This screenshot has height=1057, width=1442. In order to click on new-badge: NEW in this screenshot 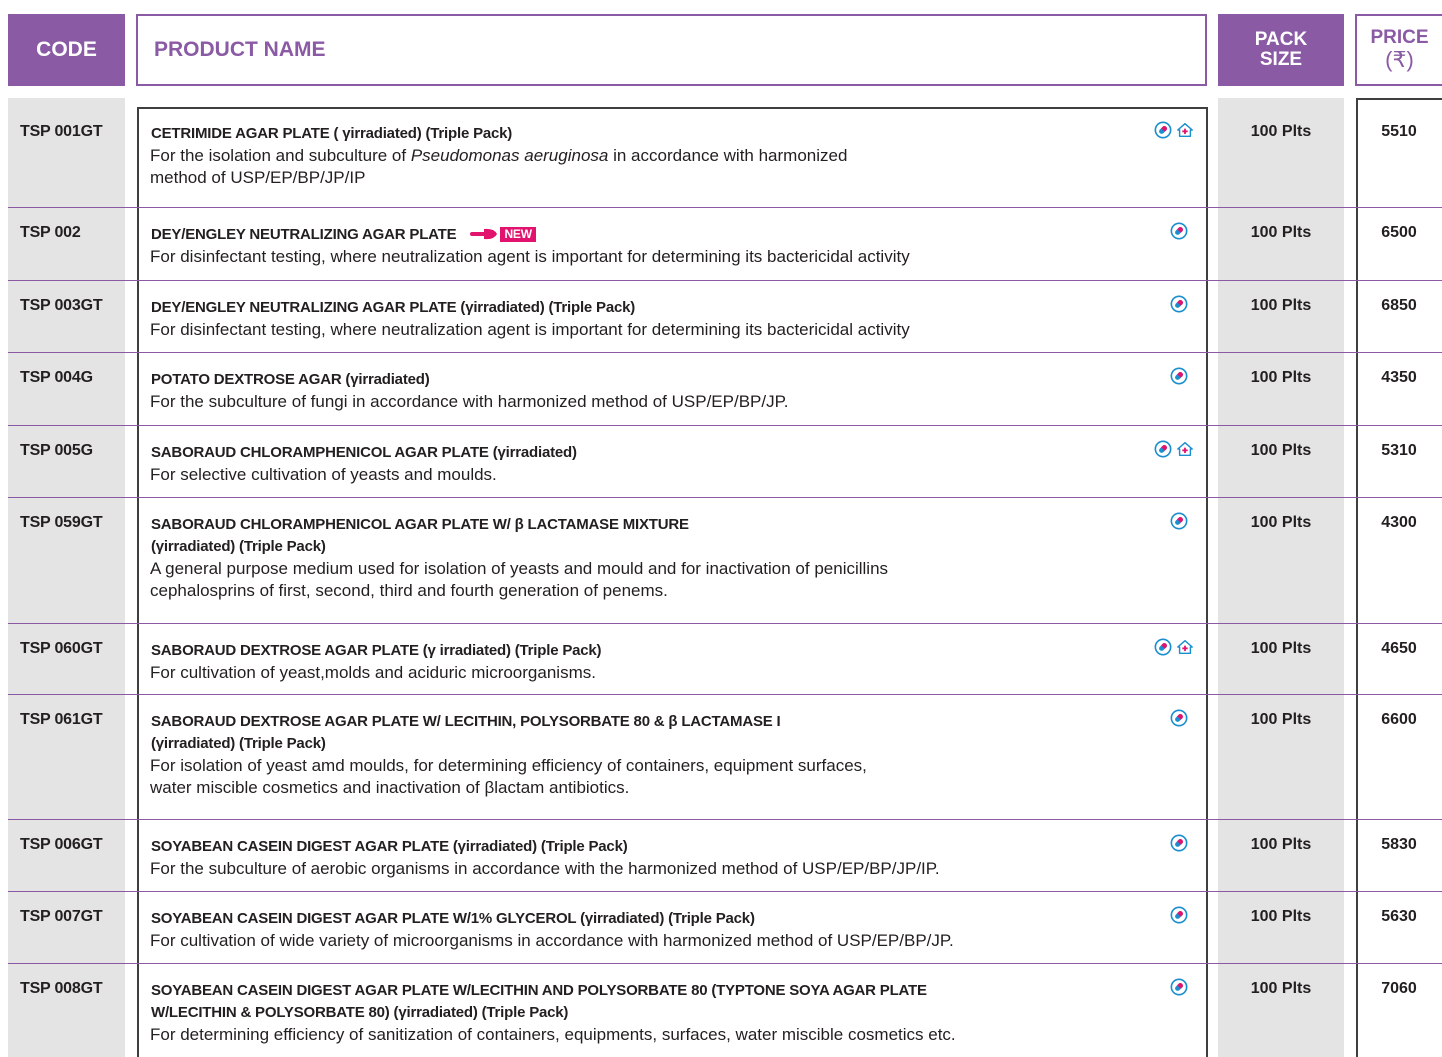, I will do `click(503, 234)`.